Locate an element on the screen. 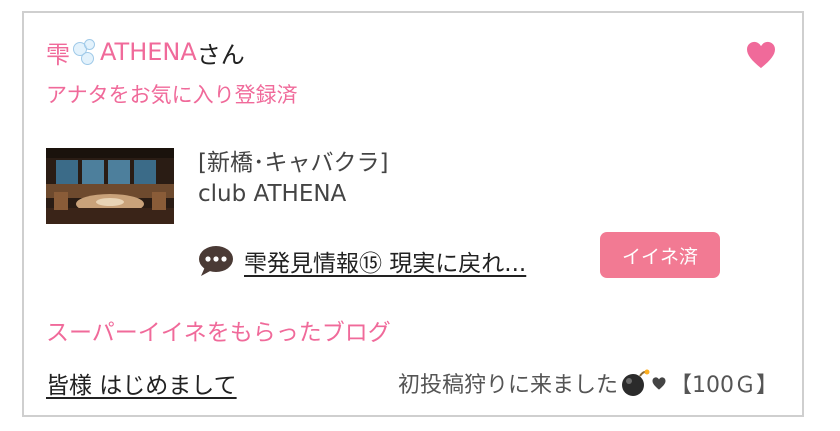 The image size is (840, 431). shop-thumbnail is located at coordinates (110, 186).